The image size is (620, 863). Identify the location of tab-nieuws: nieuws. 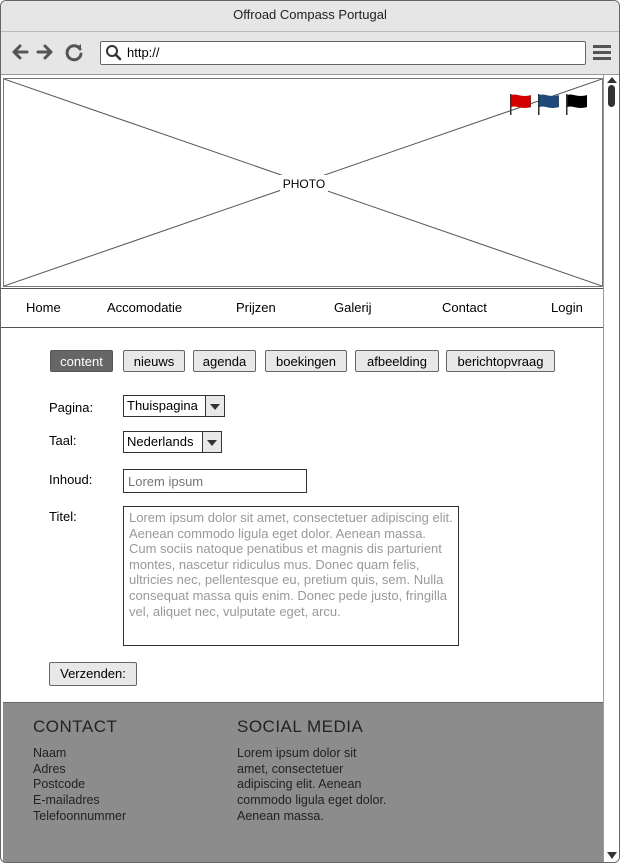
(154, 361).